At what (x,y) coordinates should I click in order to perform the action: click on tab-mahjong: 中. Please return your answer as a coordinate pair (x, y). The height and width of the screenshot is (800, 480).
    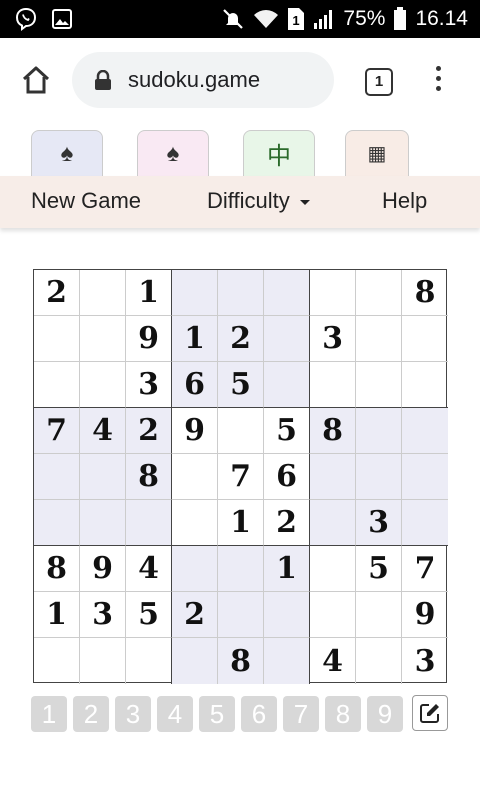
    Looking at the image, I should click on (279, 153).